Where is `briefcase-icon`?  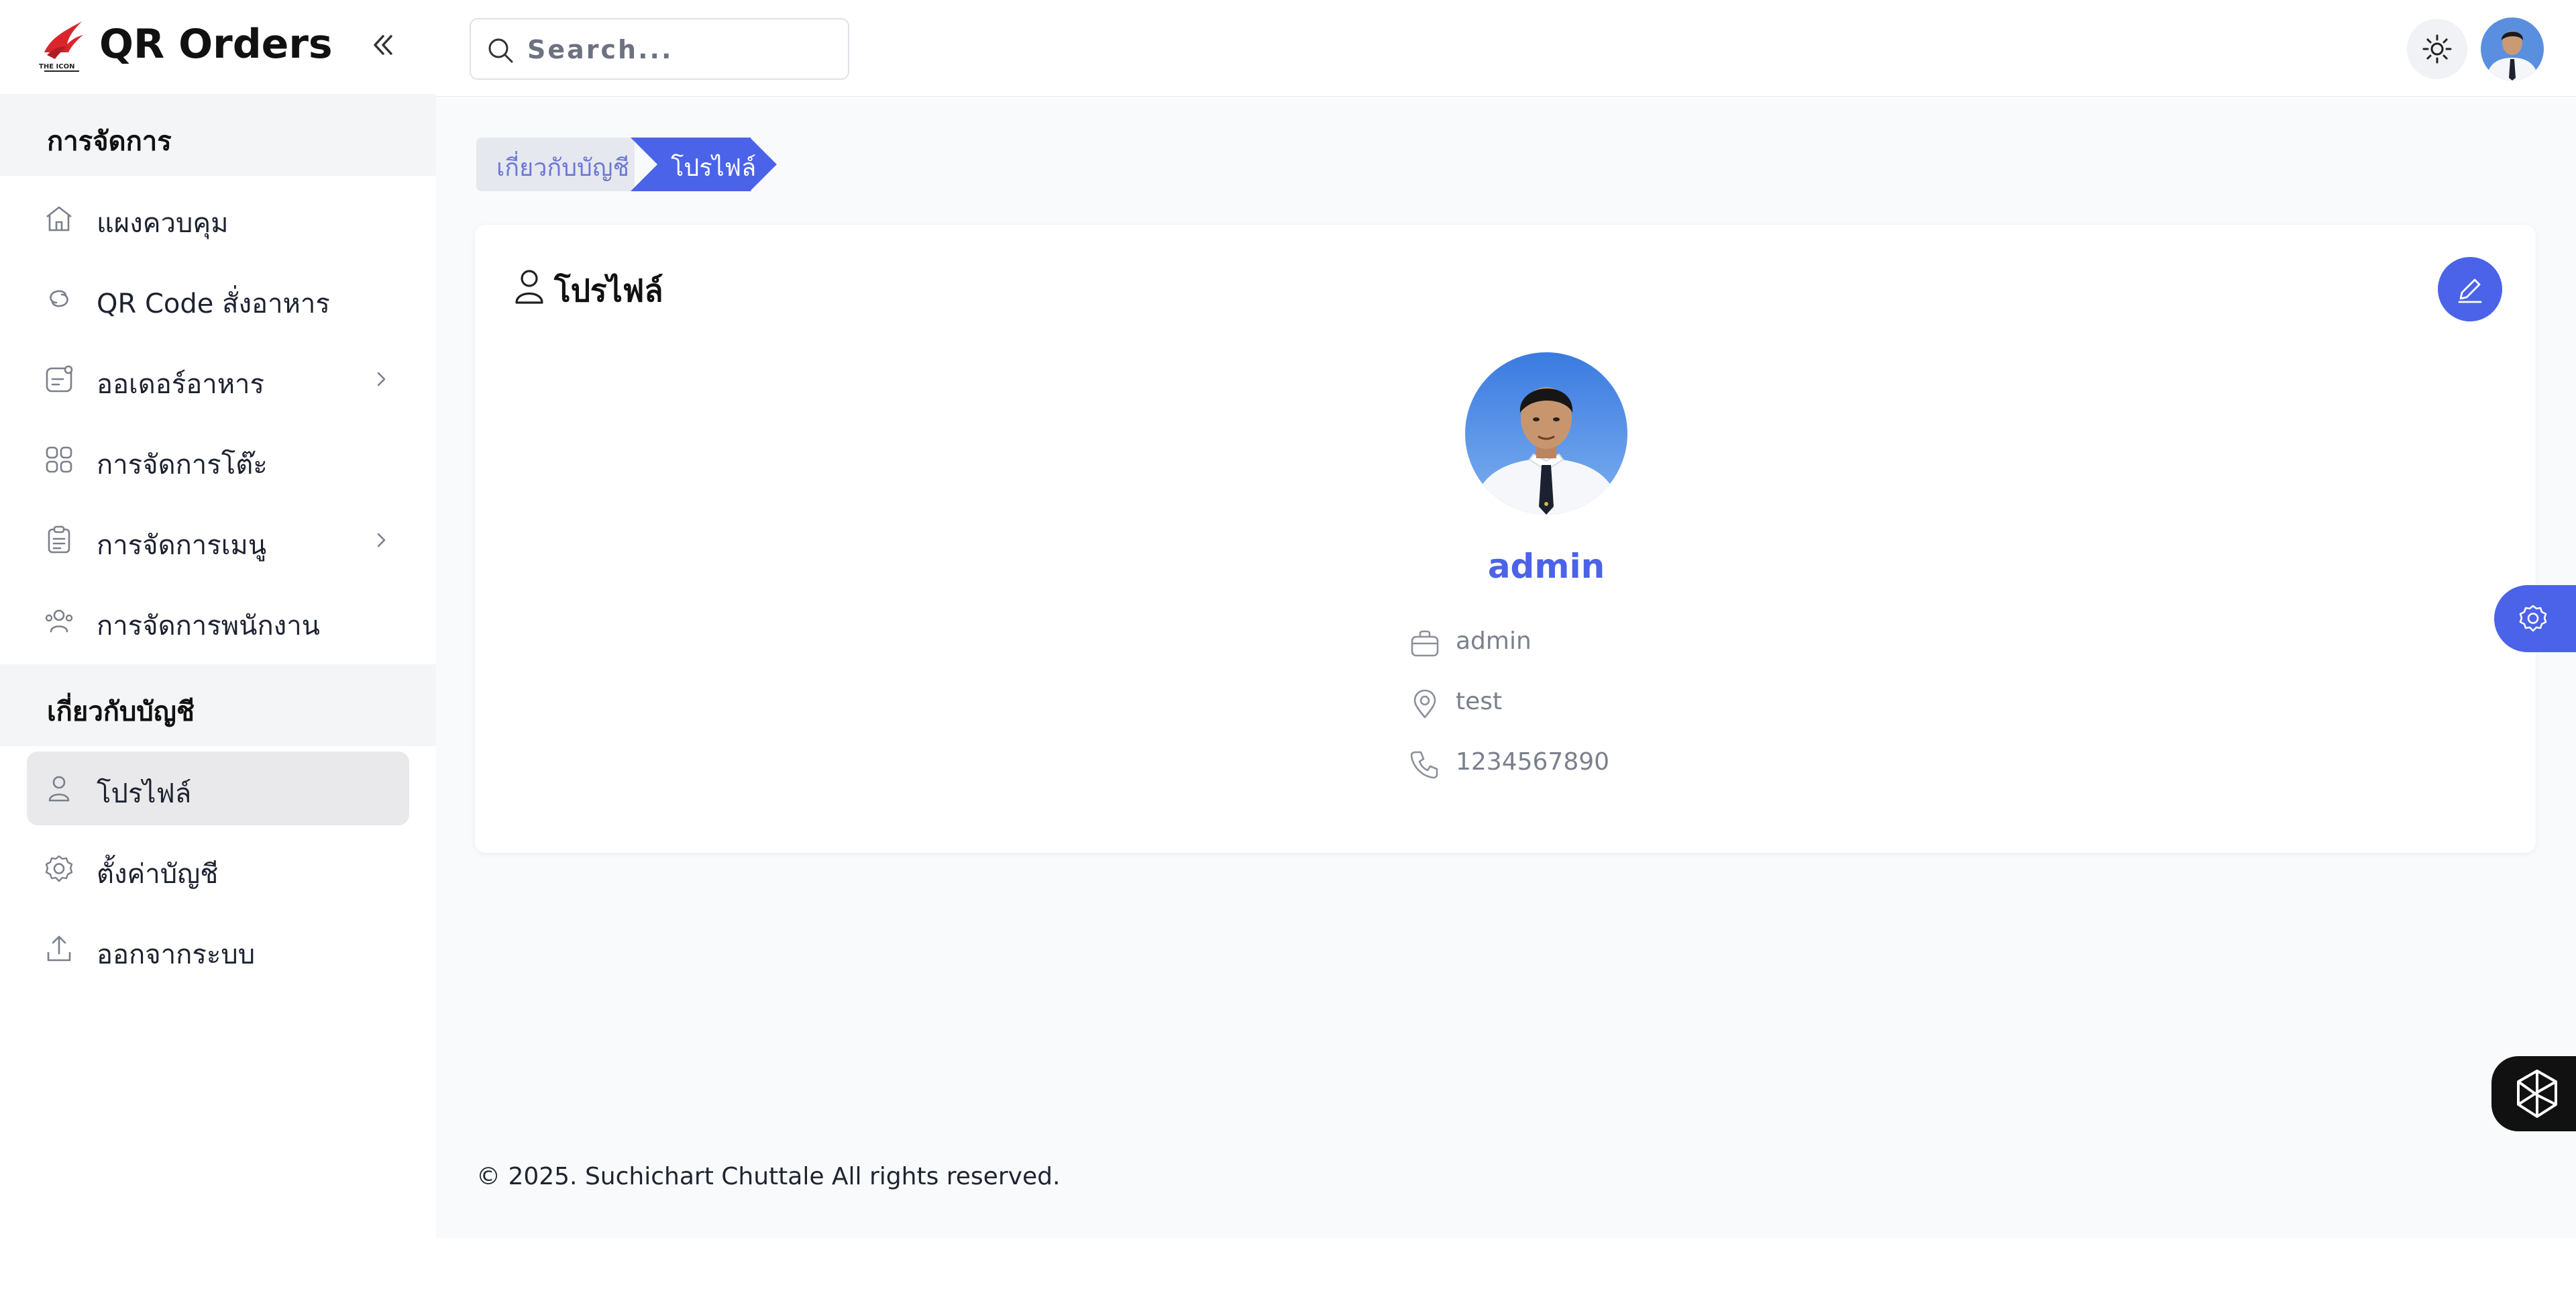
briefcase-icon is located at coordinates (1425, 643).